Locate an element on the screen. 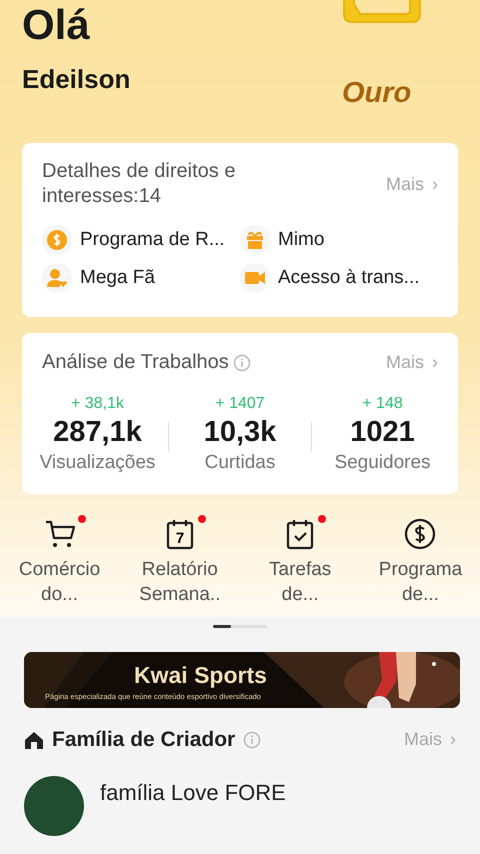 The height and width of the screenshot is (854, 480). stat-label: Curtidas is located at coordinates (240, 463).